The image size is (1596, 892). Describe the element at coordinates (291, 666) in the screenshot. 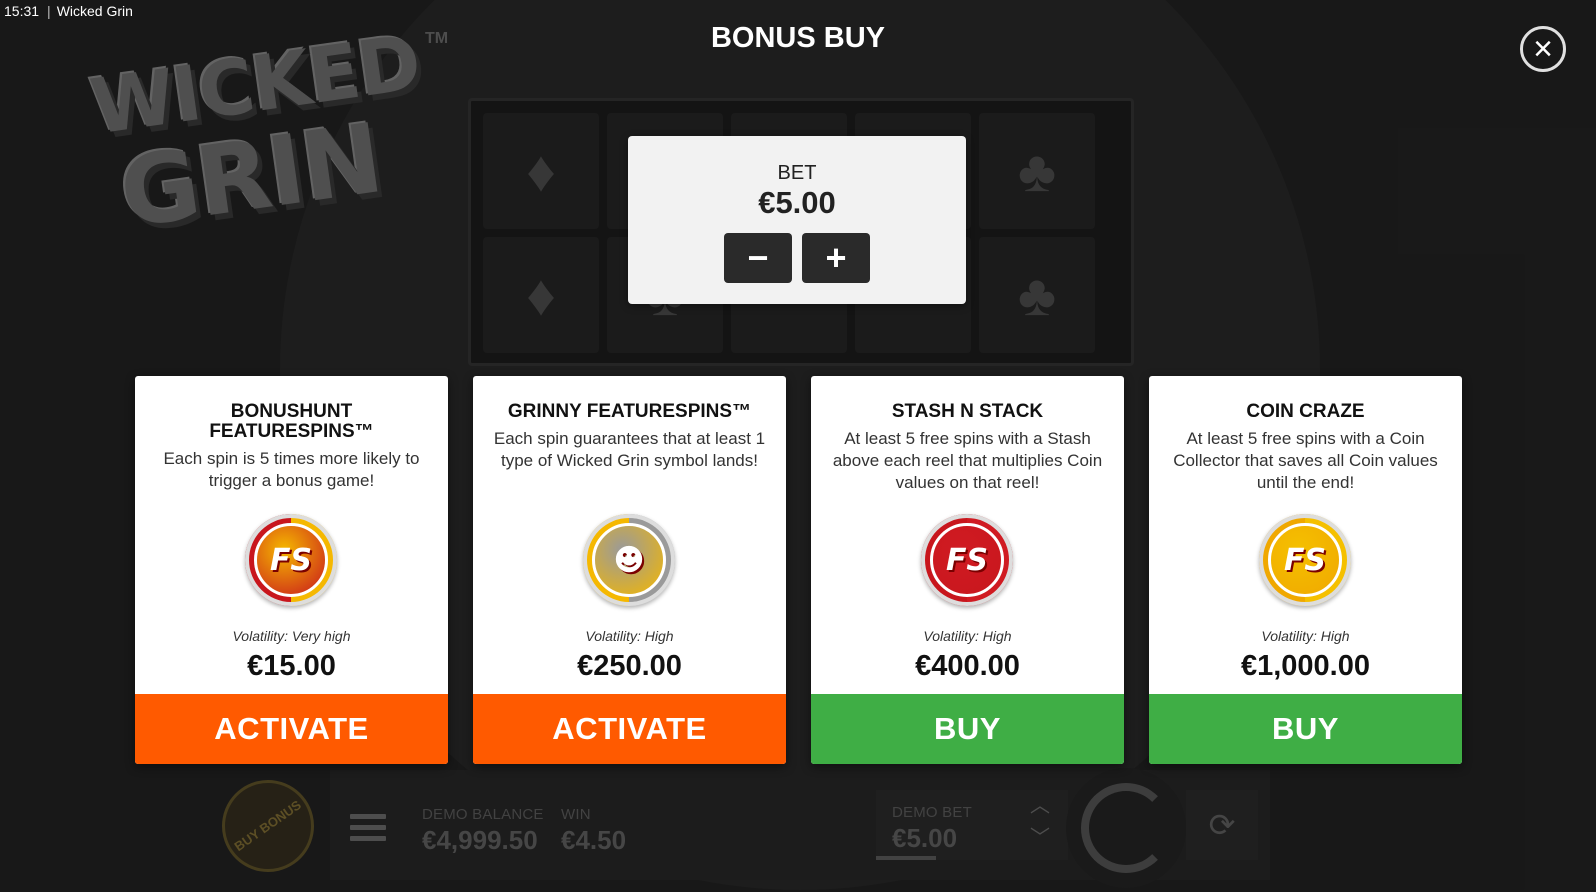

I see `card-price: €15.00` at that location.